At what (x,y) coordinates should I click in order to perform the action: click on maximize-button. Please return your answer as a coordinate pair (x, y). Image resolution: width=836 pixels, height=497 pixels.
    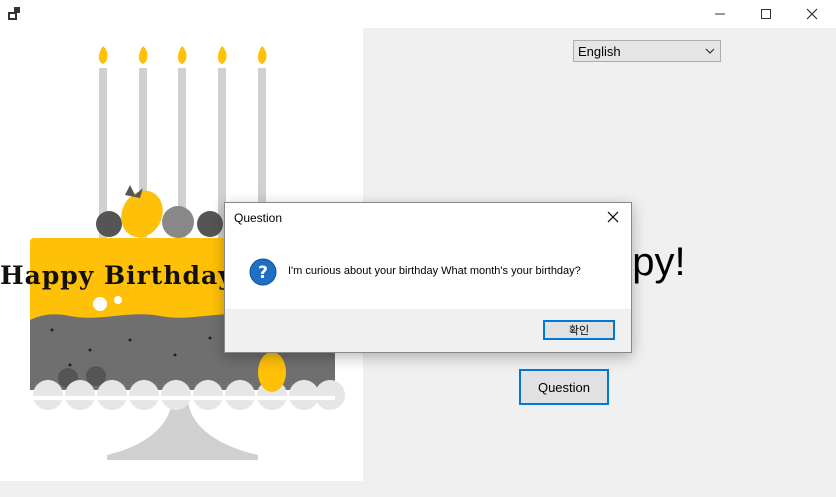
    Looking at the image, I should click on (766, 14).